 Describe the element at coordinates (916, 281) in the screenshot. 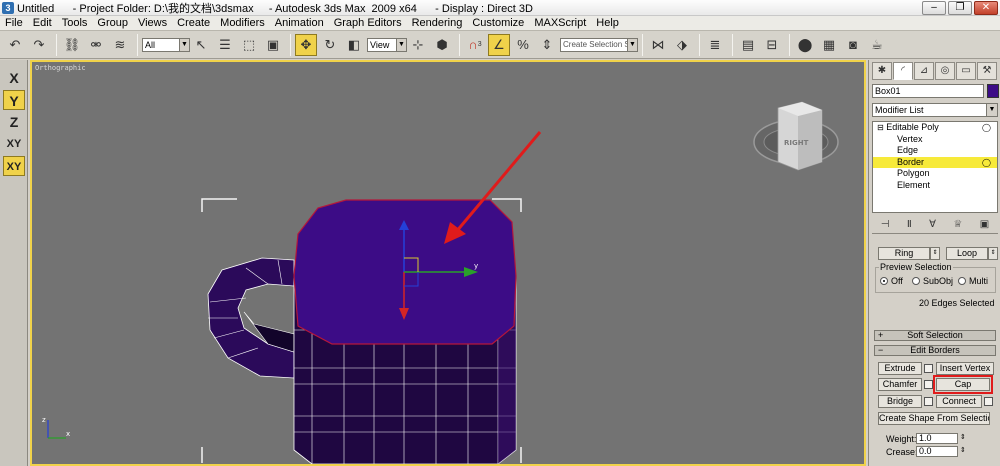

I see `preview-subobj-radio` at that location.